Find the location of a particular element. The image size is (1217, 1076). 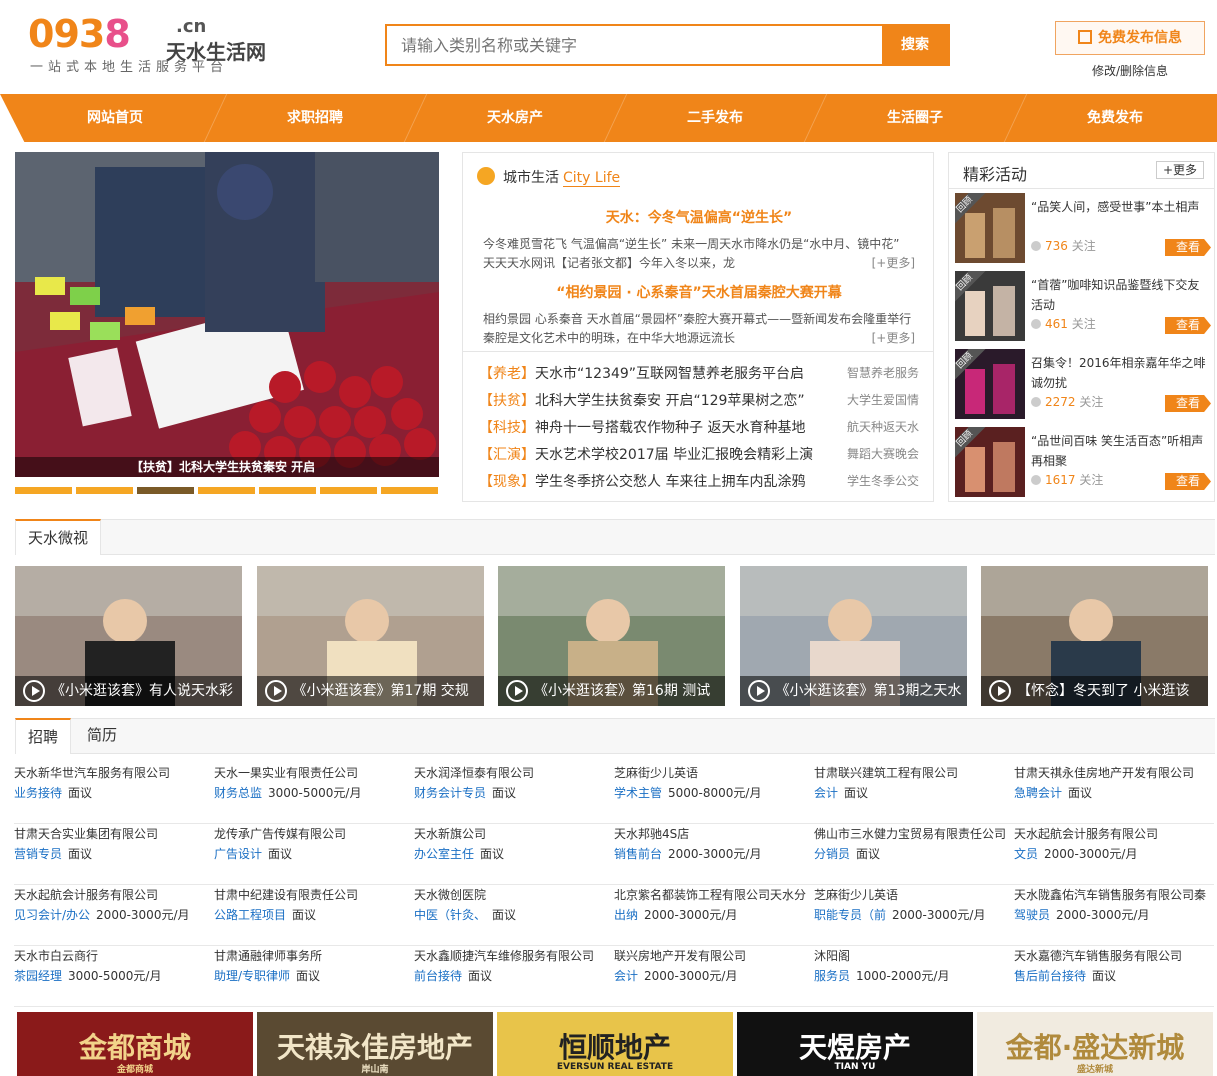

job-company: 天水新旗公司 is located at coordinates (514, 834).